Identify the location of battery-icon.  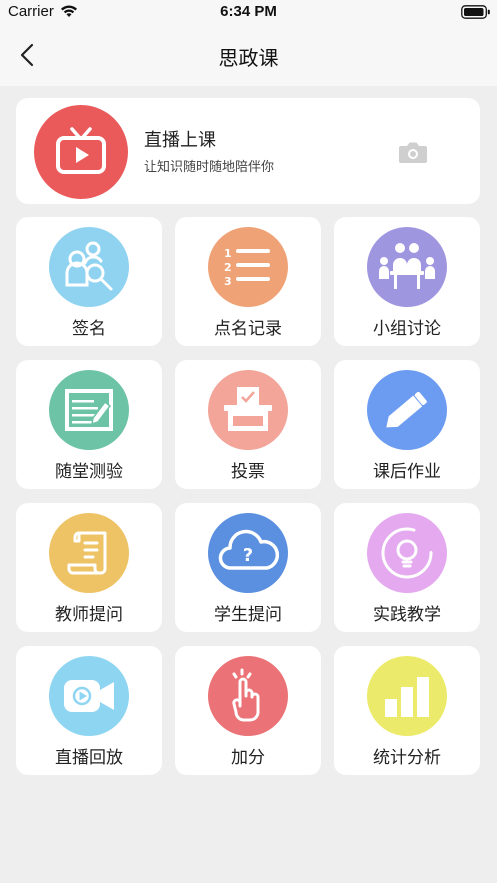
(475, 12).